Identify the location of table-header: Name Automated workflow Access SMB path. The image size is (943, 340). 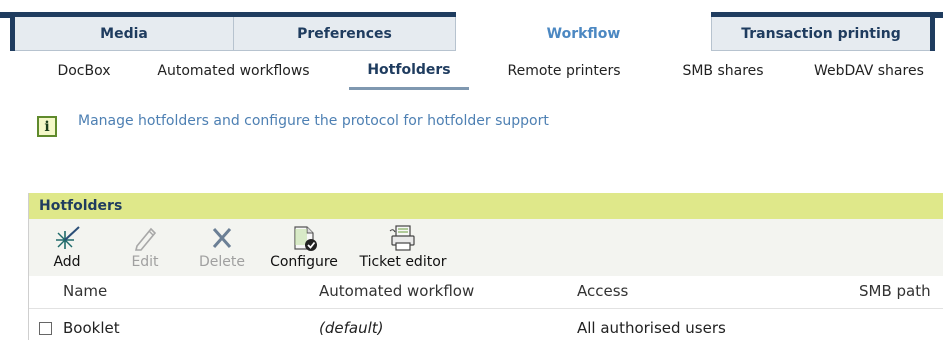
(486, 292).